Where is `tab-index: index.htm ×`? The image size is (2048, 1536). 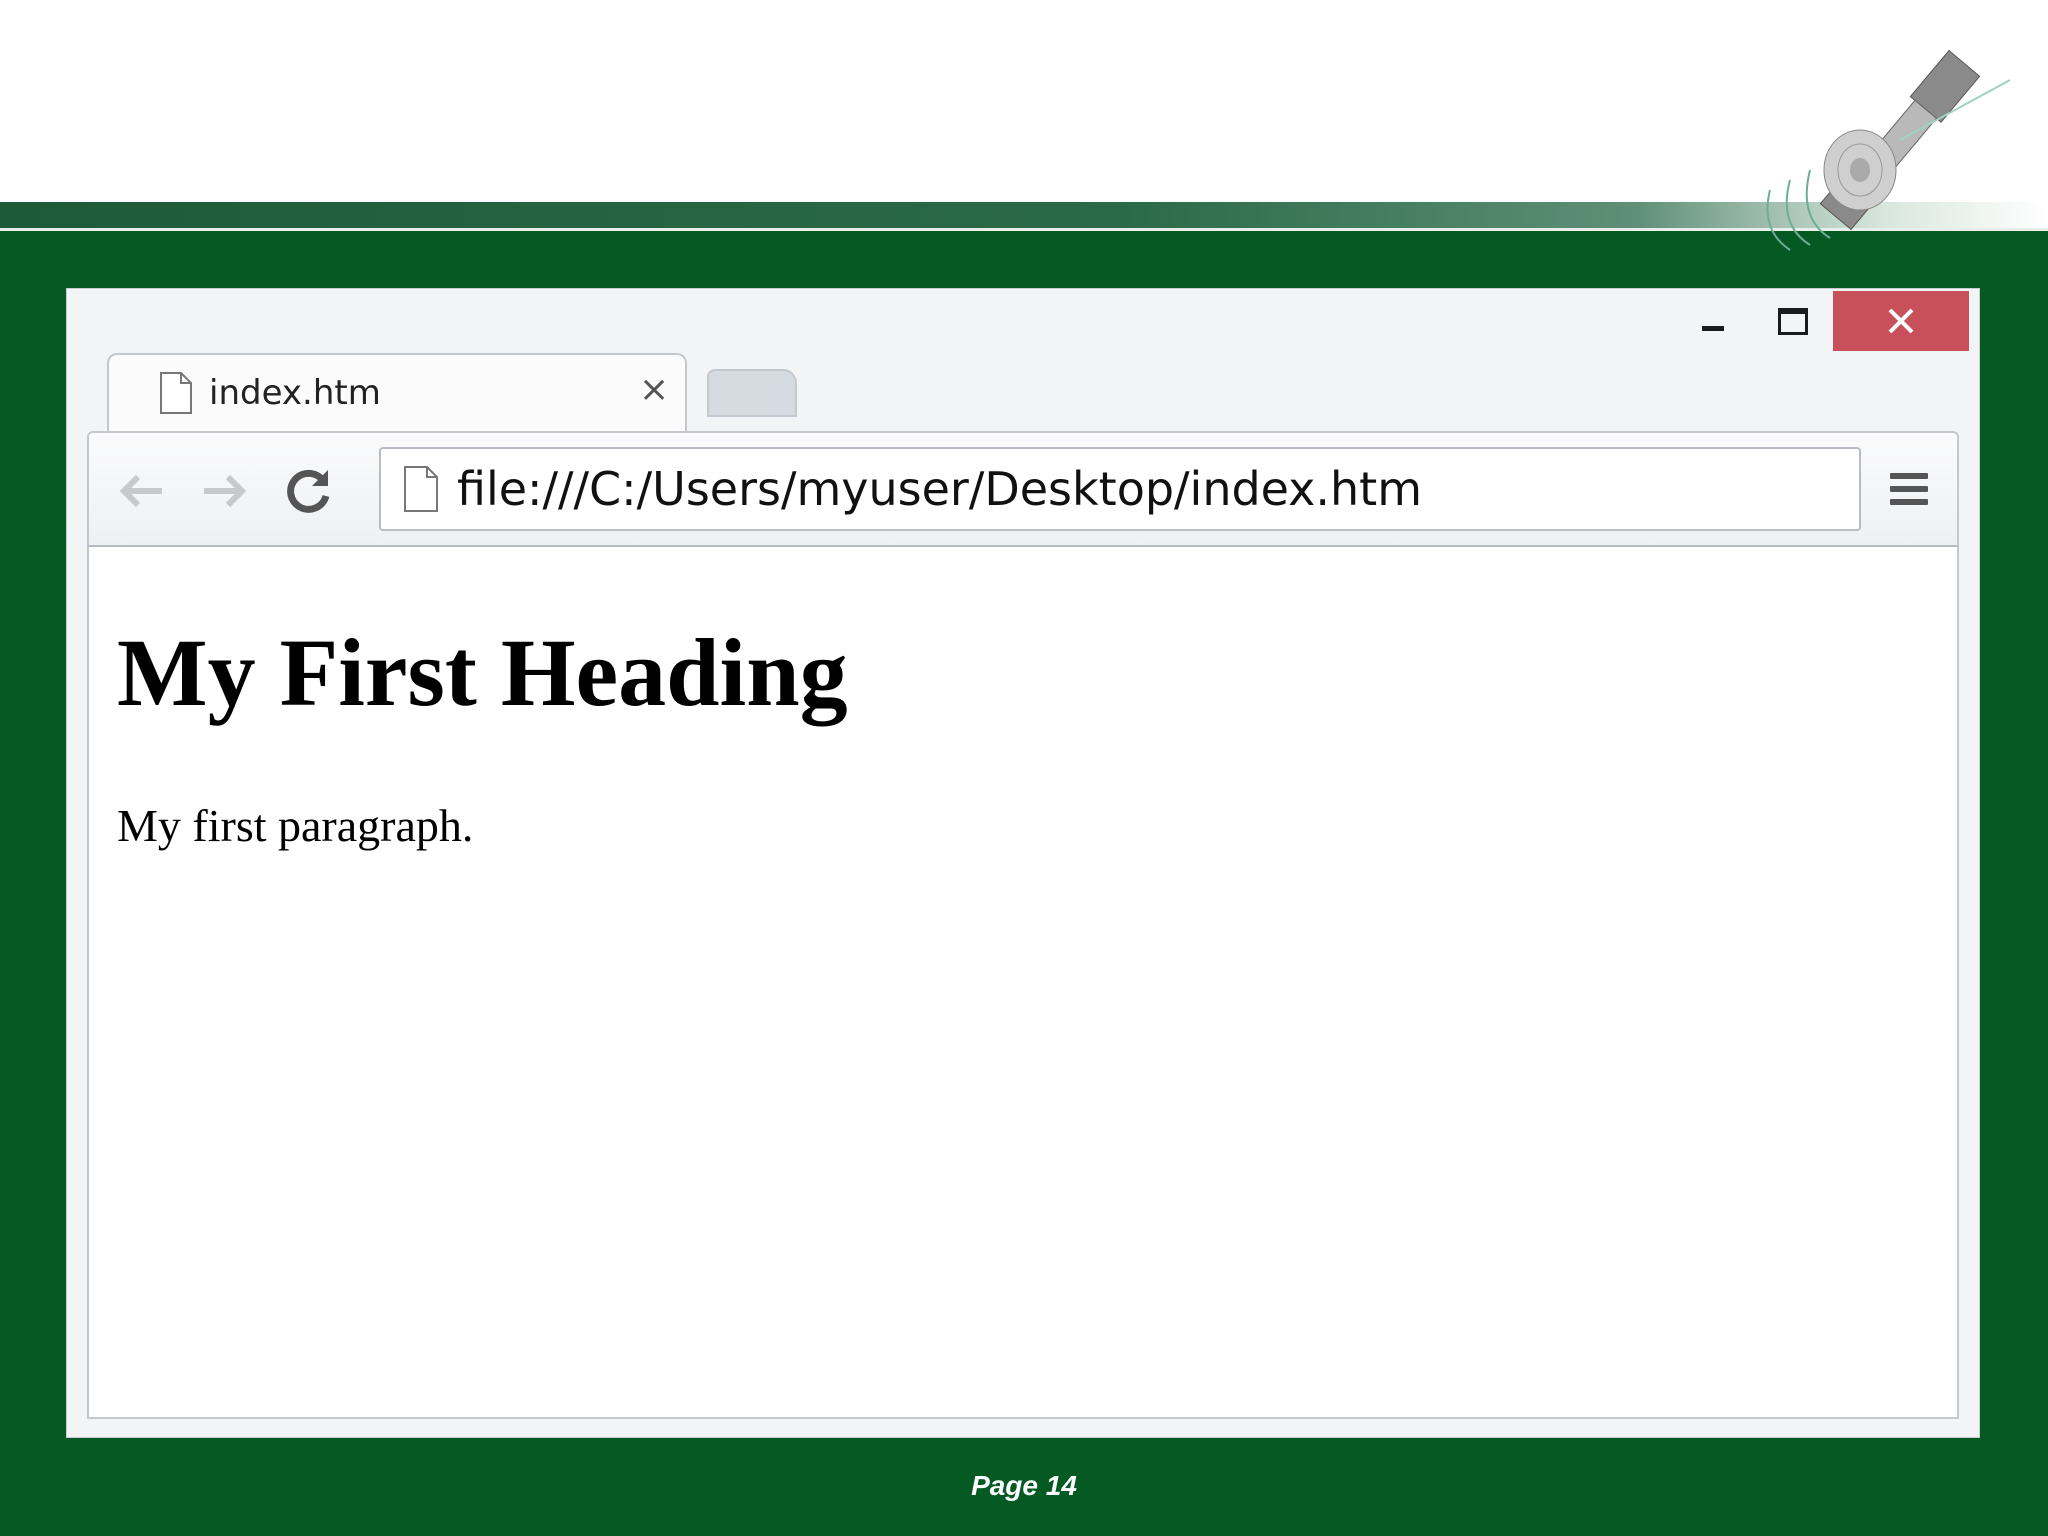
tab-index: index.htm × is located at coordinates (397, 393).